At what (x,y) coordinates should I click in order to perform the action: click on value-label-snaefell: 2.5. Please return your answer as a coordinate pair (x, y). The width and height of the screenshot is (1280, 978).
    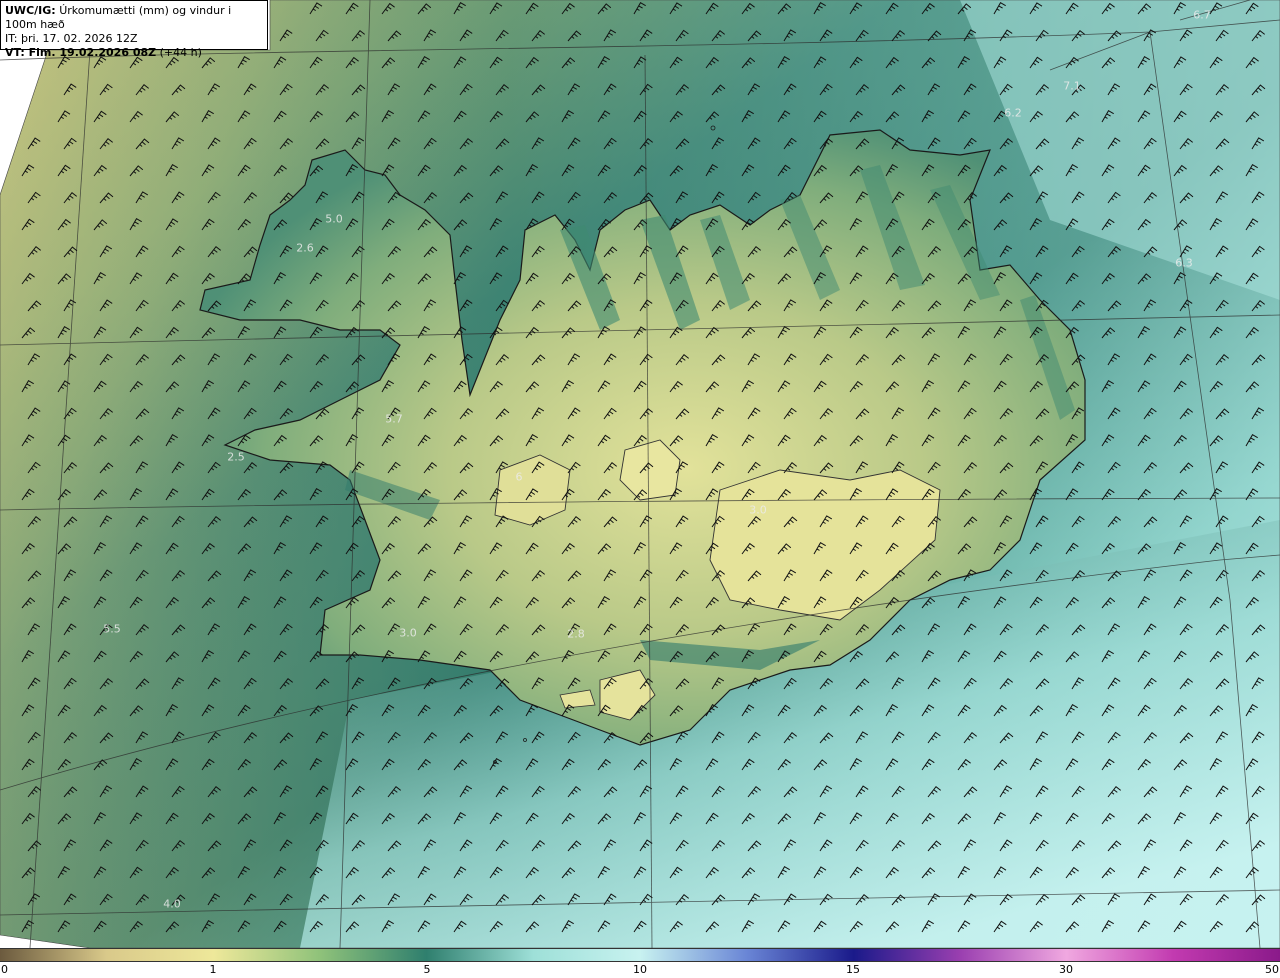
    Looking at the image, I should click on (236, 457).